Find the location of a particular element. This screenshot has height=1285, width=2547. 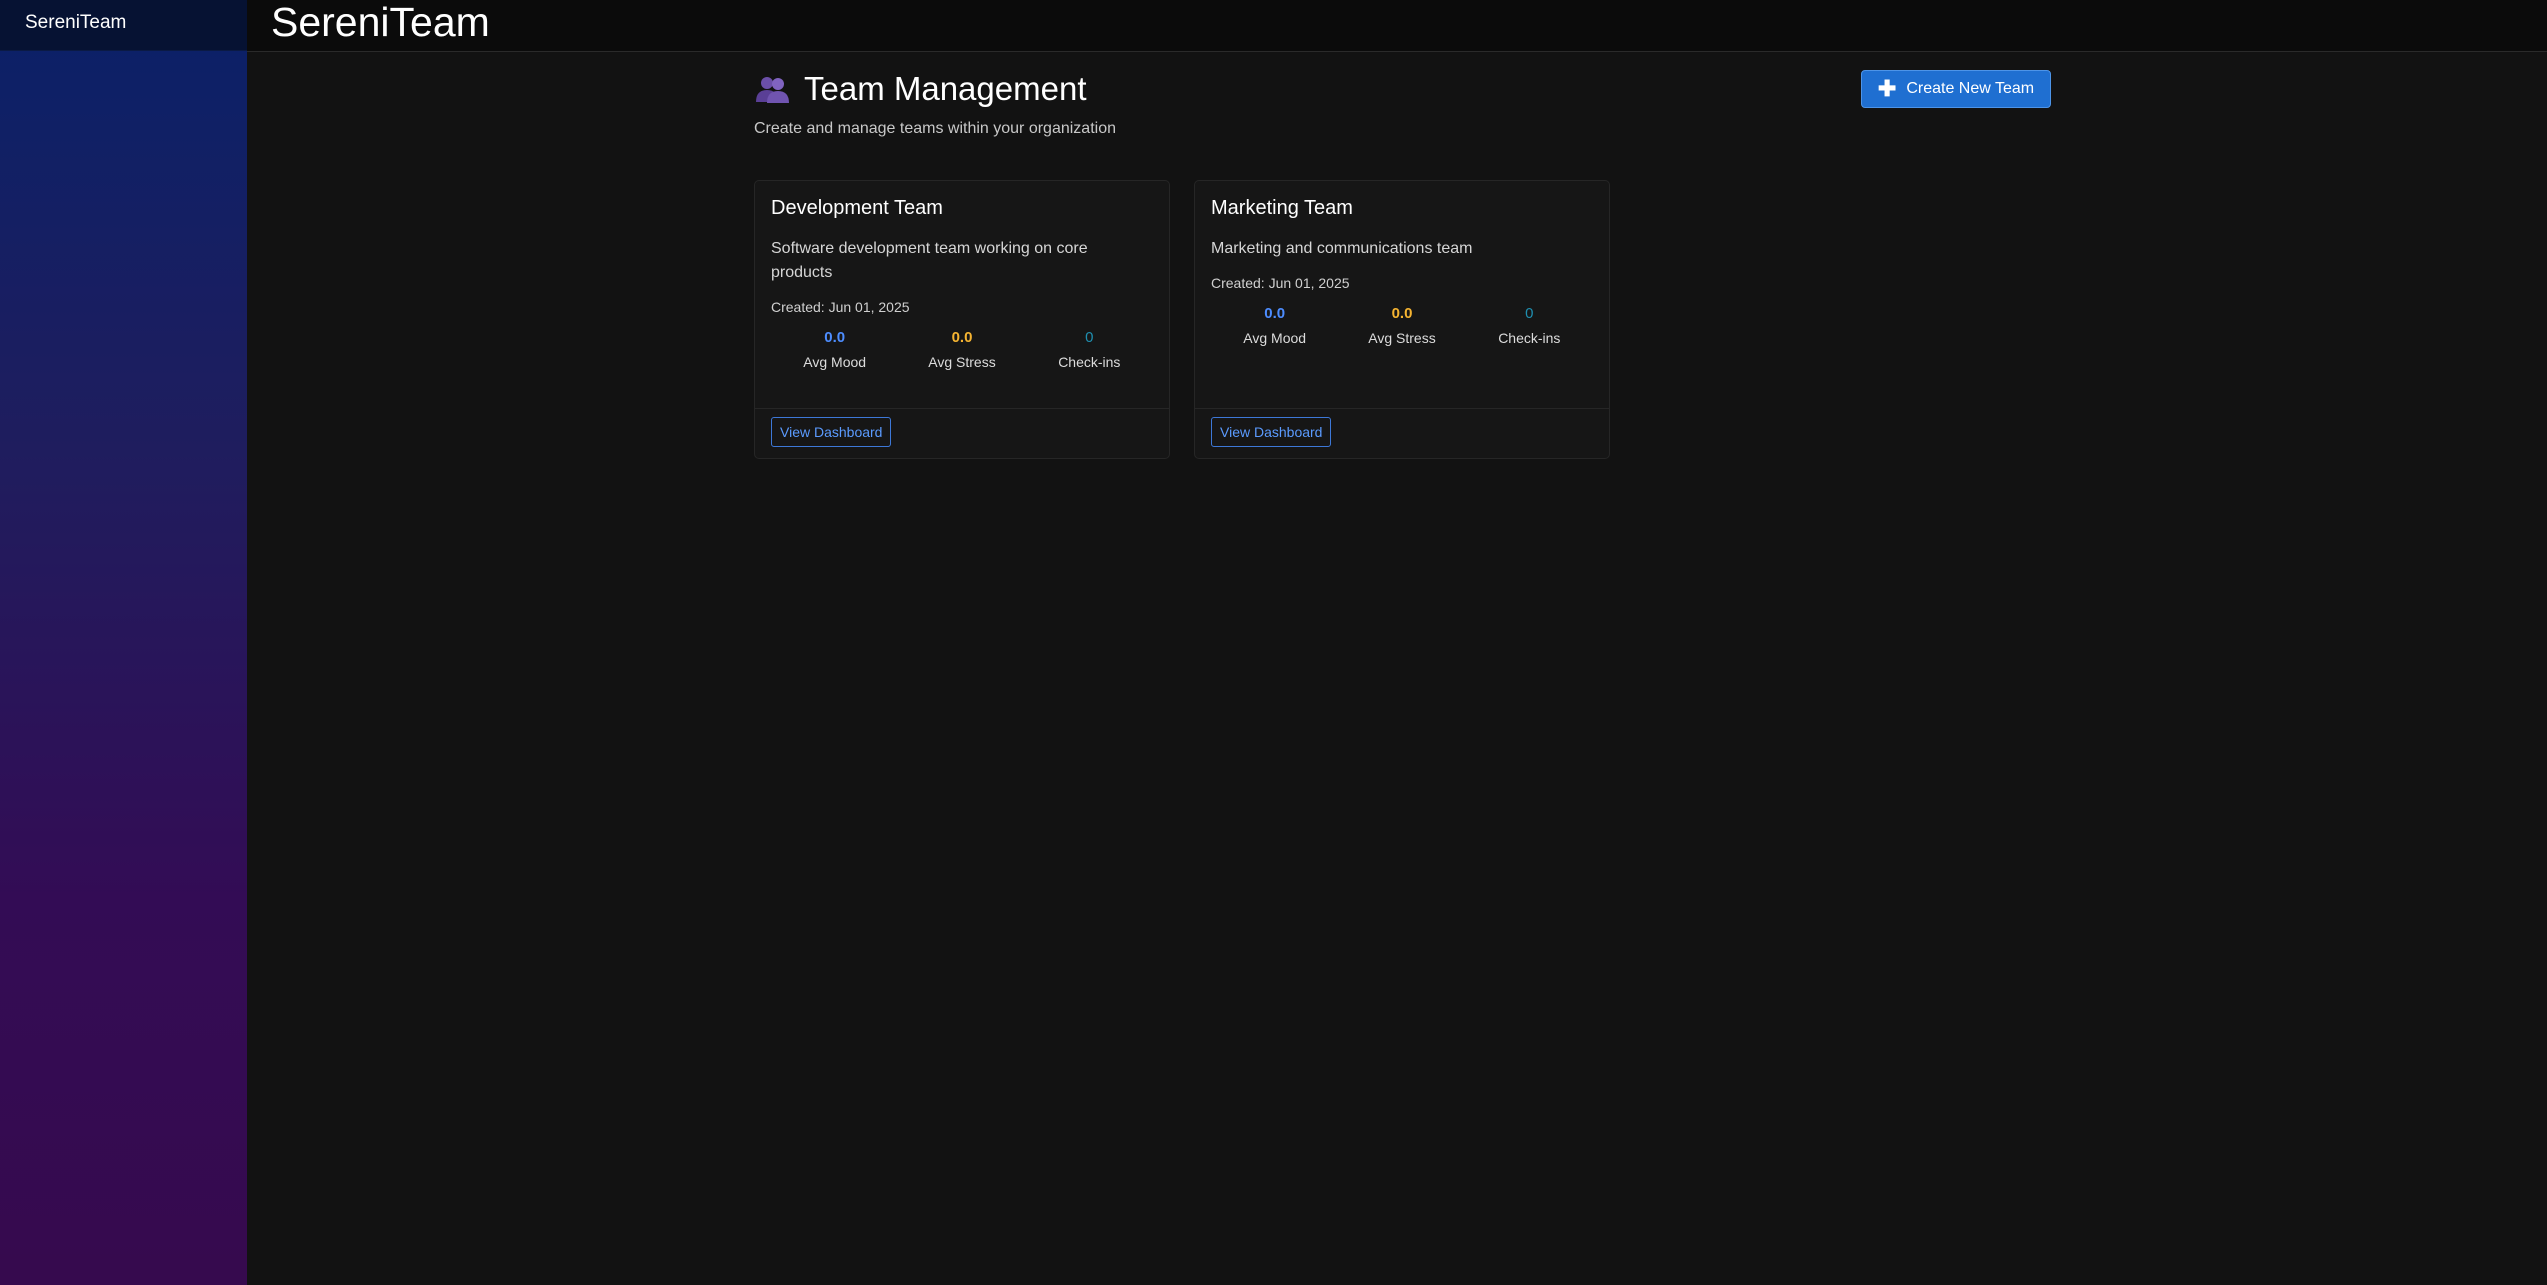

team-name: Marketing Team is located at coordinates (1282, 208).